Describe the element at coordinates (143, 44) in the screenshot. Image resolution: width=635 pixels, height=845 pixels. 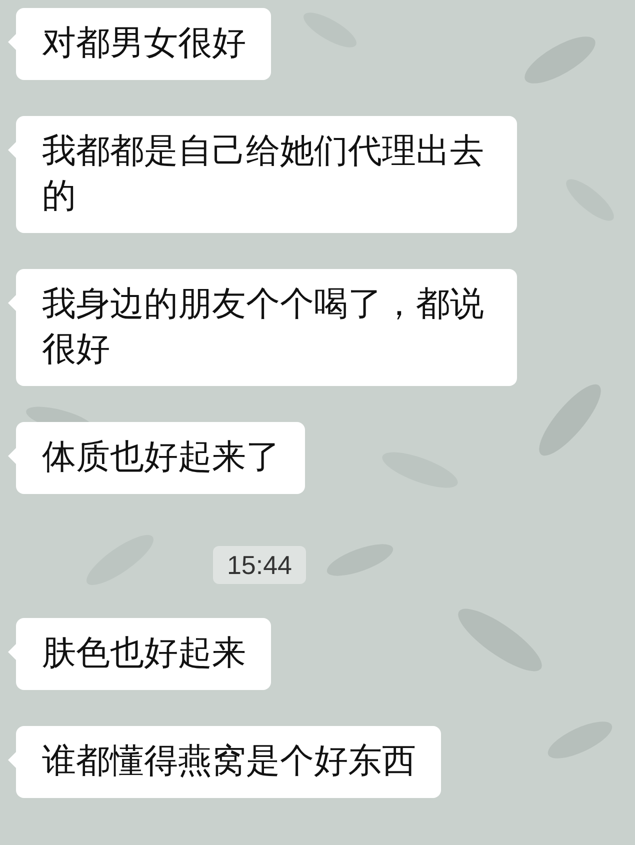
I see `message-bubble: 对都男女很好` at that location.